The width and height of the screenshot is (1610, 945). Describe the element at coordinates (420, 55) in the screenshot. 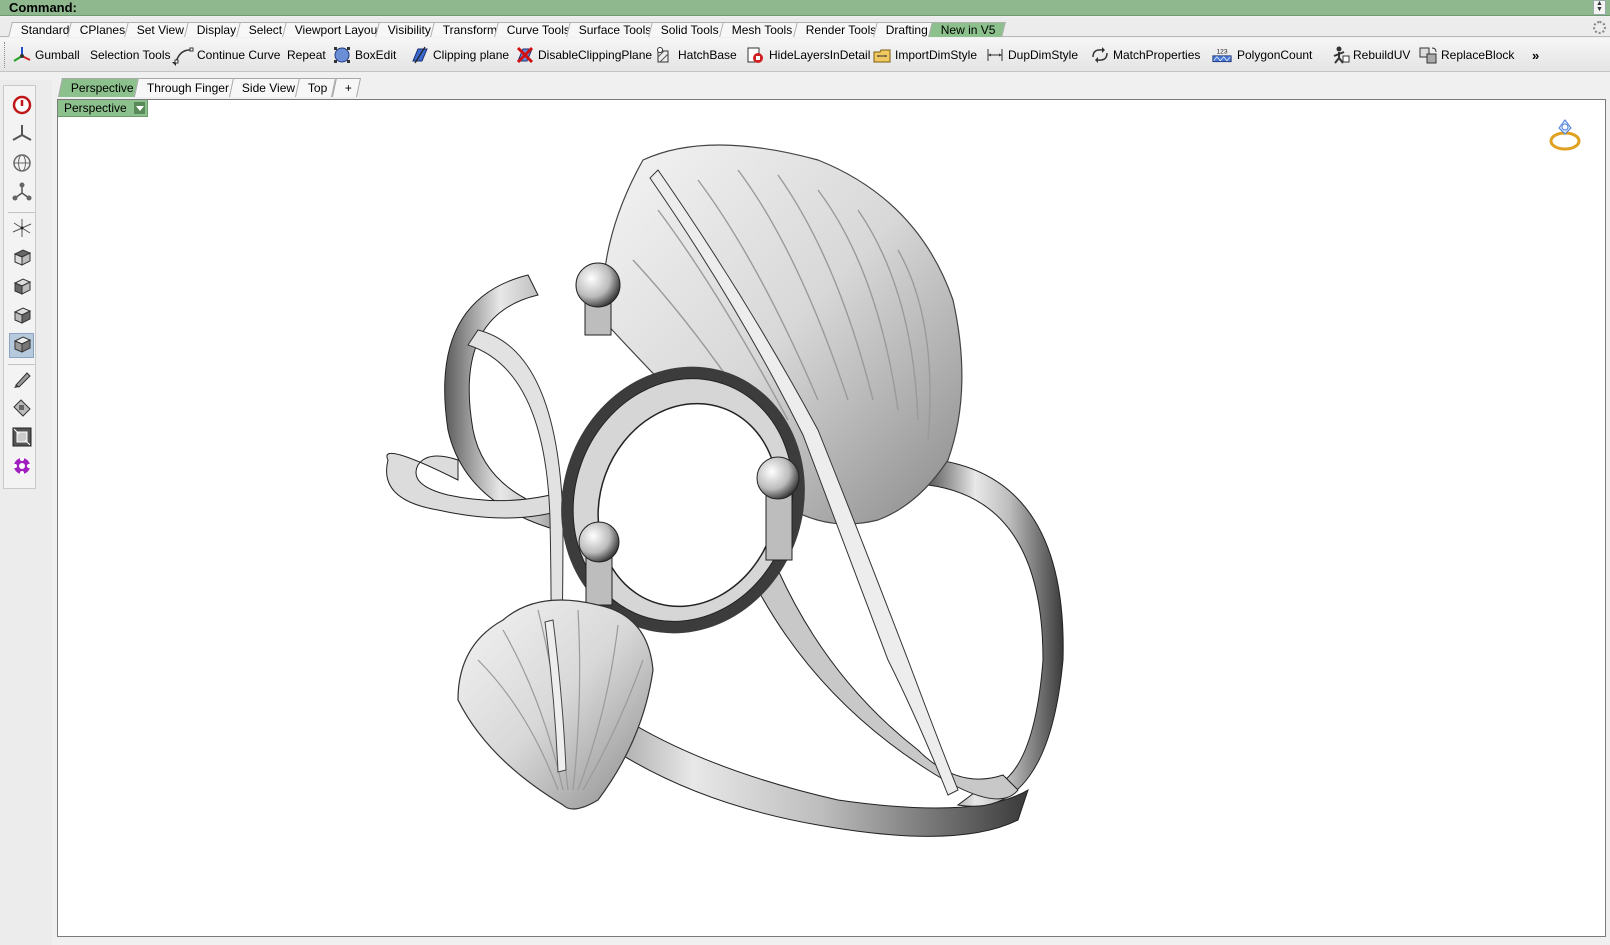

I see `clipping-plane-icon` at that location.